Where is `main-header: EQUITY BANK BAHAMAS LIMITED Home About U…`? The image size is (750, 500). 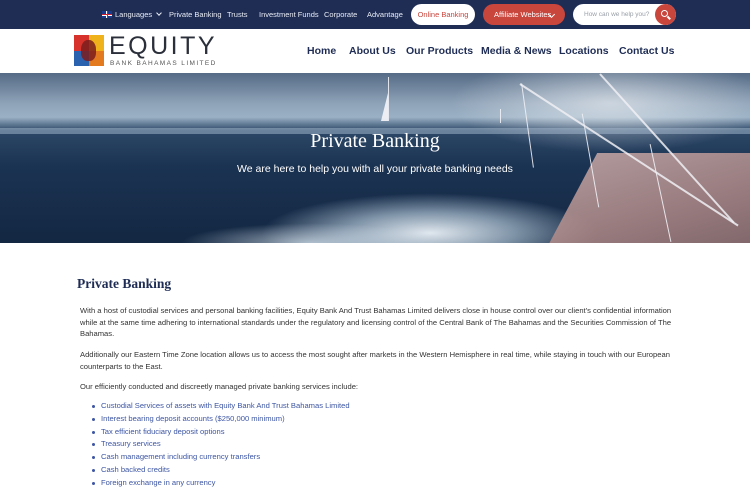 main-header: EQUITY BANK BAHAMAS LIMITED Home About U… is located at coordinates (375, 51).